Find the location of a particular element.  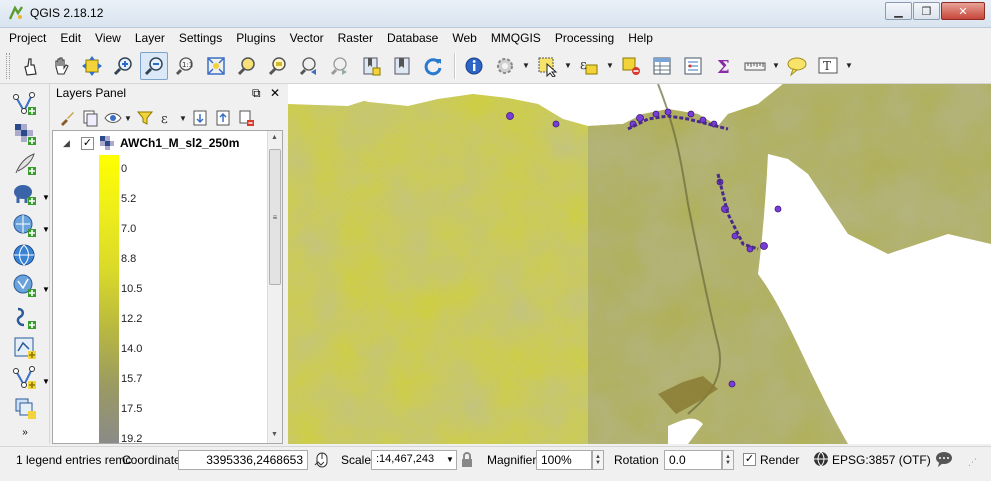

collapse-all-icon is located at coordinates (223, 118).